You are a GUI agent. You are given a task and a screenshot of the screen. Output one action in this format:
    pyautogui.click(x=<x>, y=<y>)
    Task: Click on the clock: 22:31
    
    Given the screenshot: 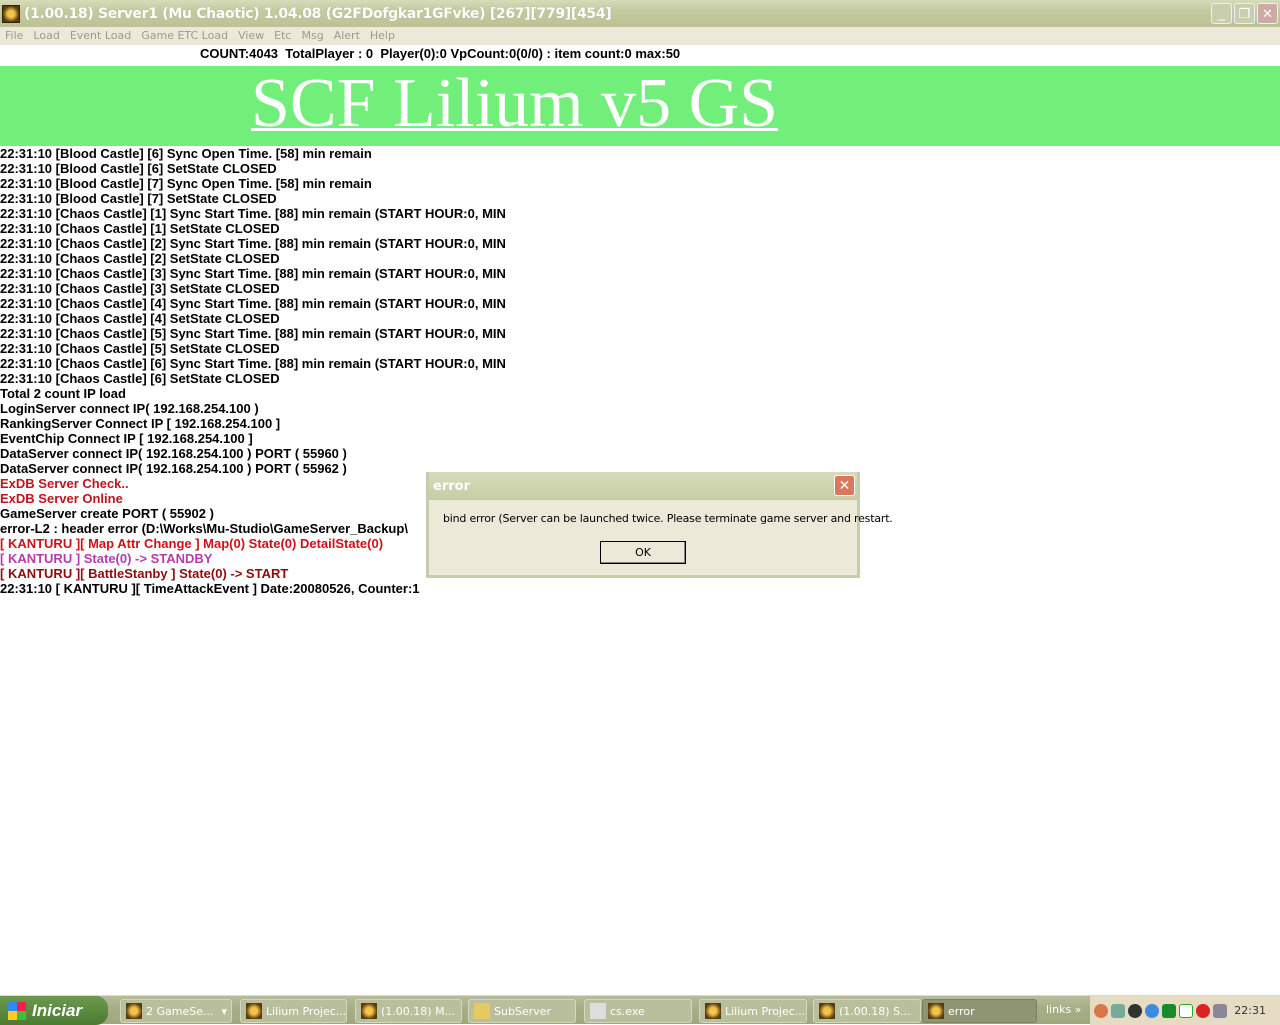 What is the action you would take?
    pyautogui.click(x=1250, y=1010)
    